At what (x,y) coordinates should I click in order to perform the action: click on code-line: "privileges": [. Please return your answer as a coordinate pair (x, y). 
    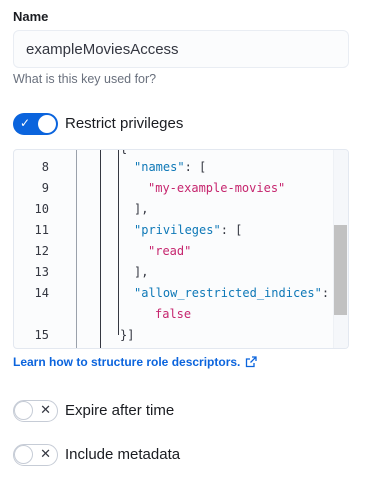
    Looking at the image, I should click on (188, 230).